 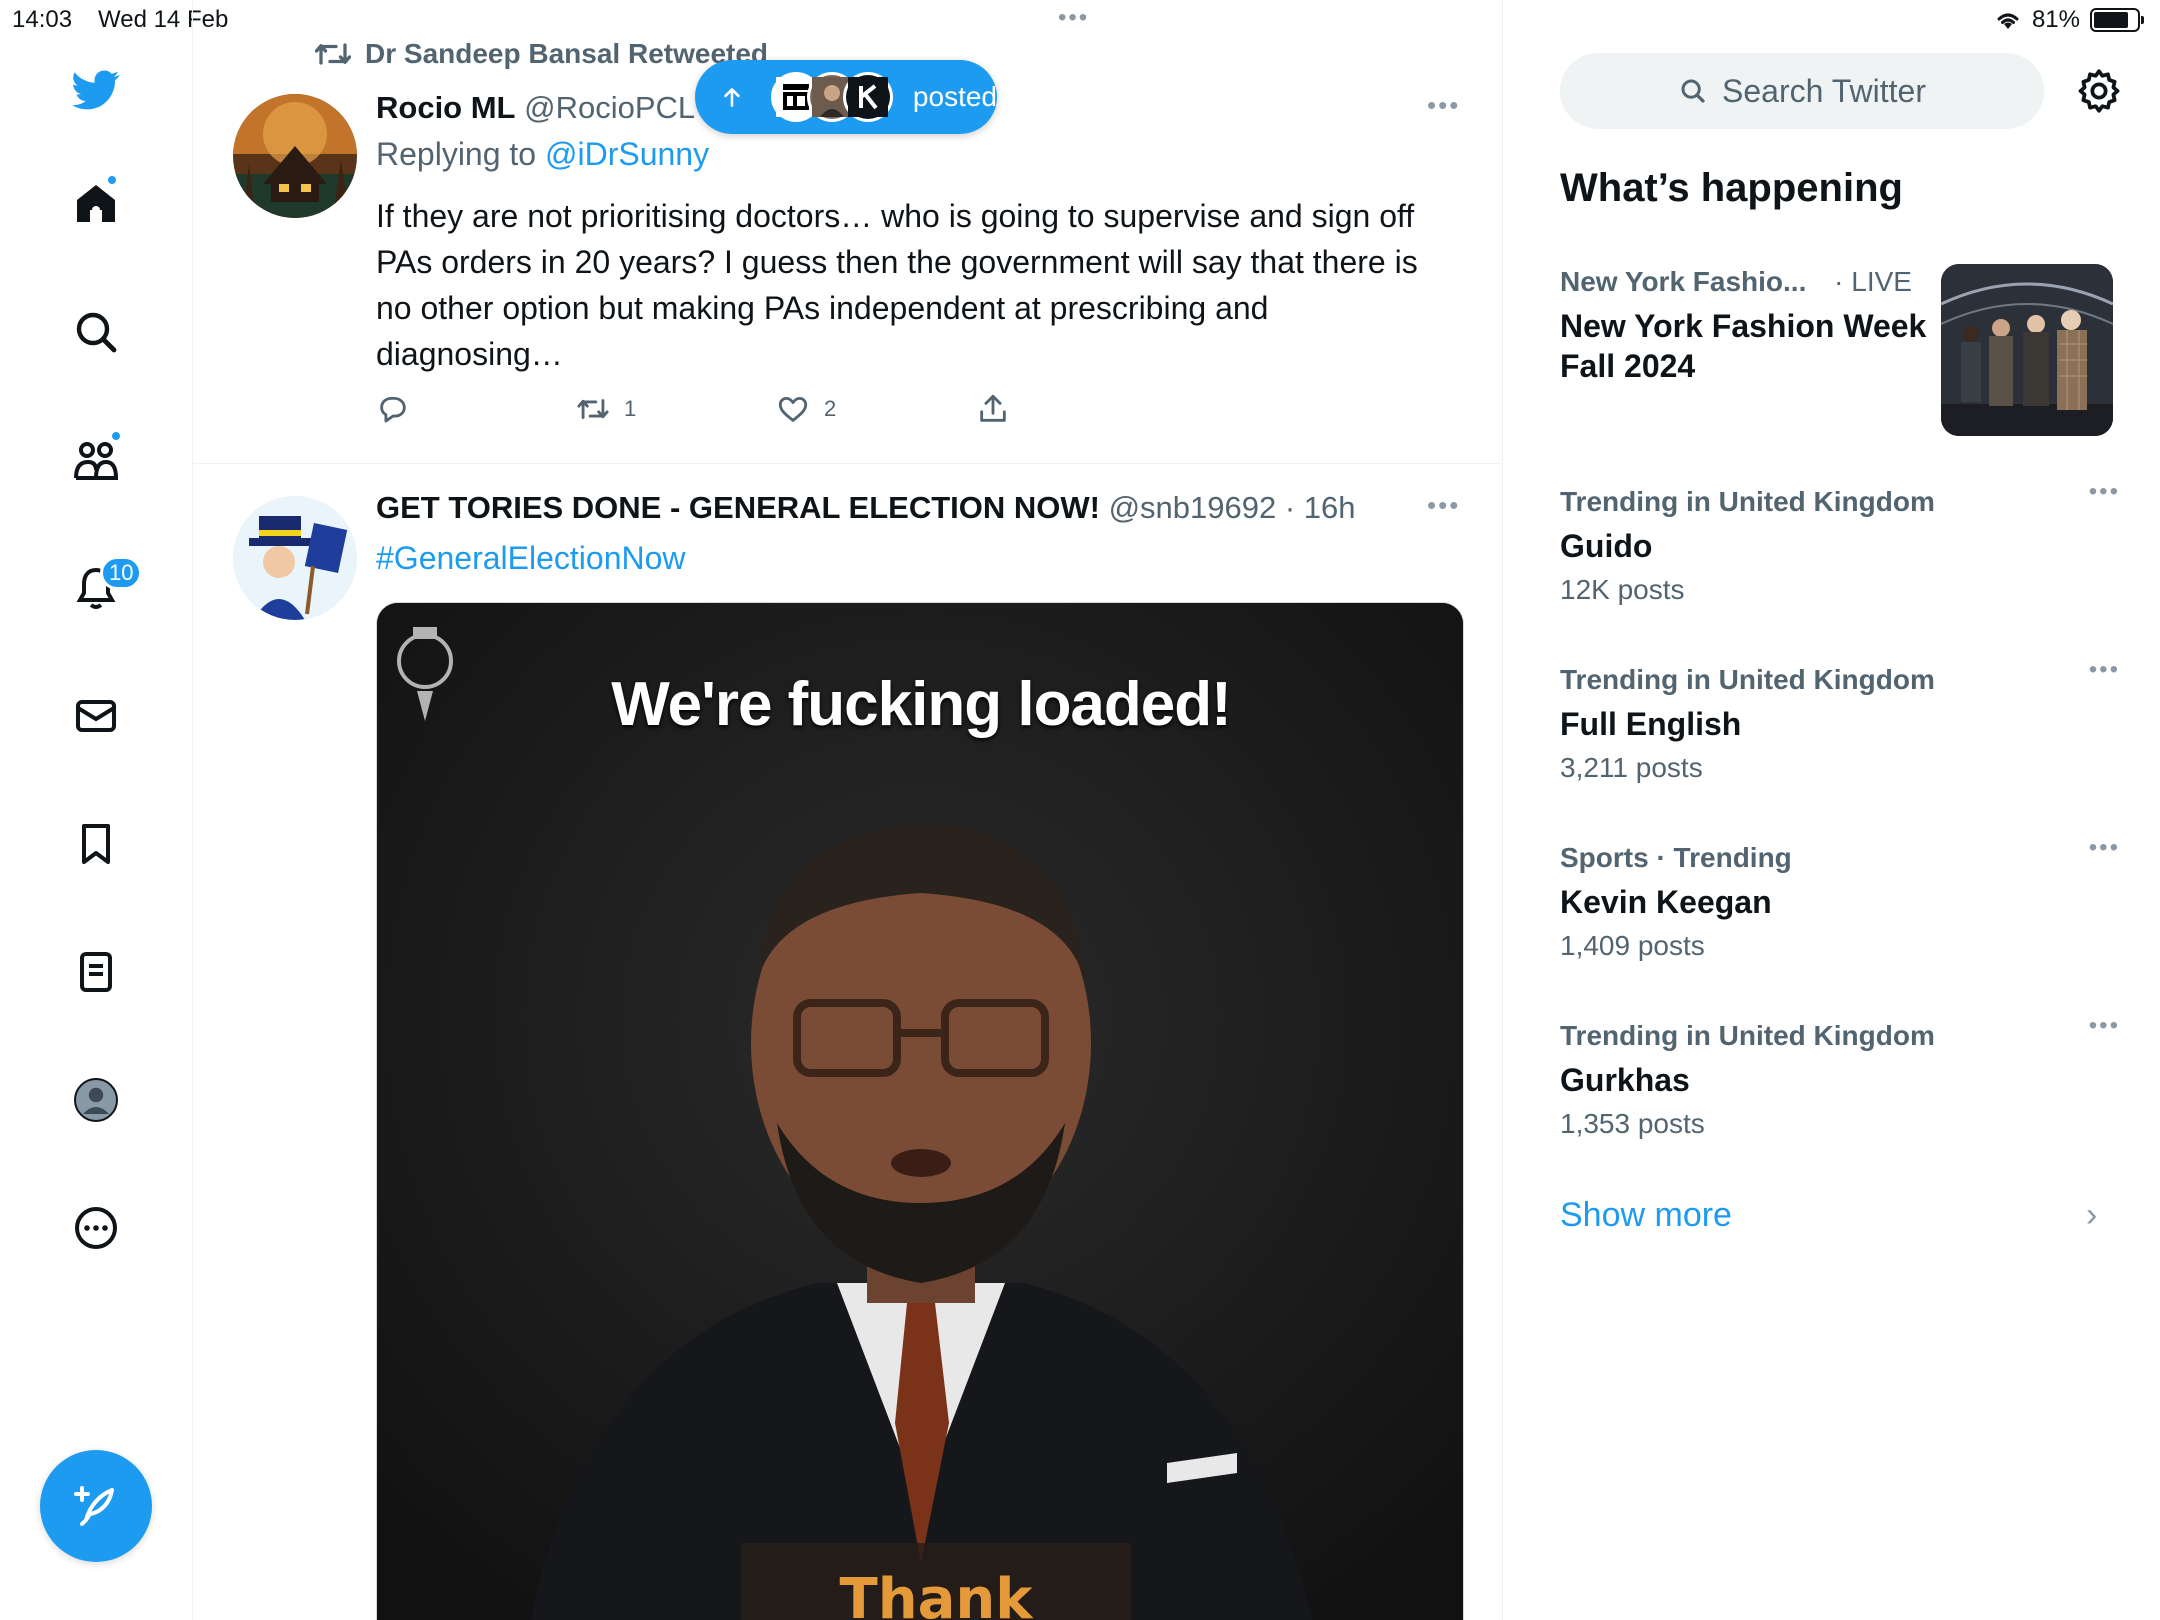 I want to click on trend-count: 1,409 posts, so click(x=1632, y=945).